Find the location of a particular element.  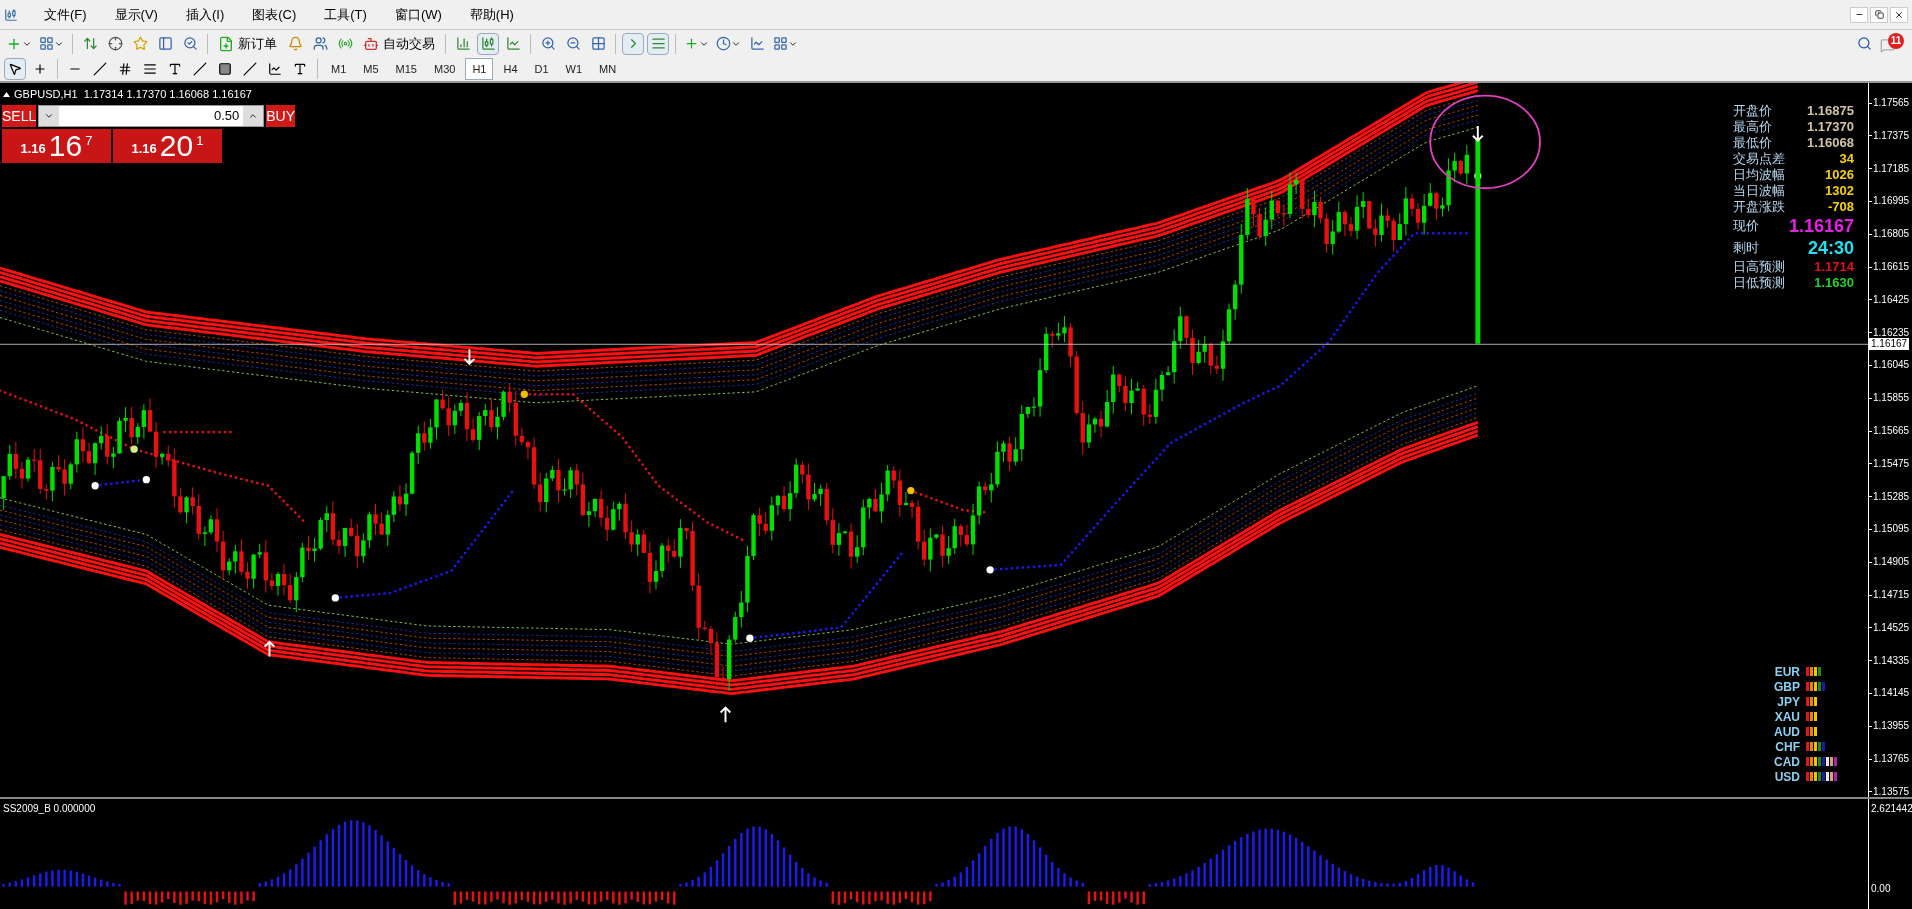

menu-item: 文件(F) is located at coordinates (65, 14).